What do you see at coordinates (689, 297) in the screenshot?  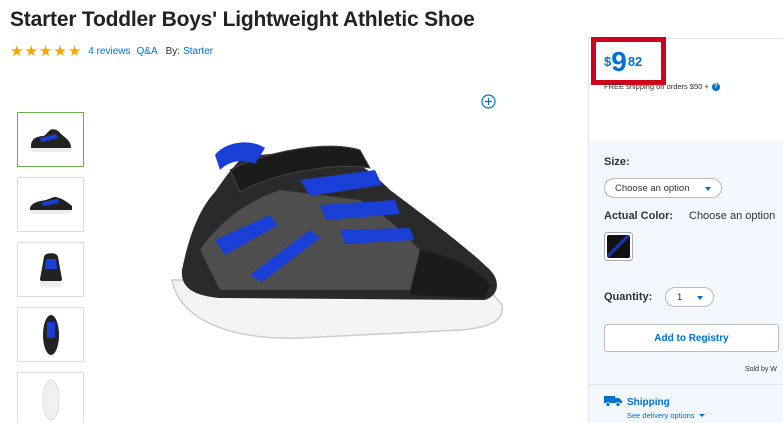 I see `quantity-dropdown: 1` at bounding box center [689, 297].